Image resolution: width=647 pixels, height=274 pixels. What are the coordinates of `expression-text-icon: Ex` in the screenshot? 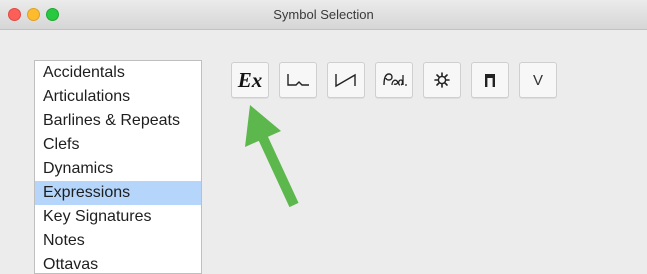 It's located at (250, 79).